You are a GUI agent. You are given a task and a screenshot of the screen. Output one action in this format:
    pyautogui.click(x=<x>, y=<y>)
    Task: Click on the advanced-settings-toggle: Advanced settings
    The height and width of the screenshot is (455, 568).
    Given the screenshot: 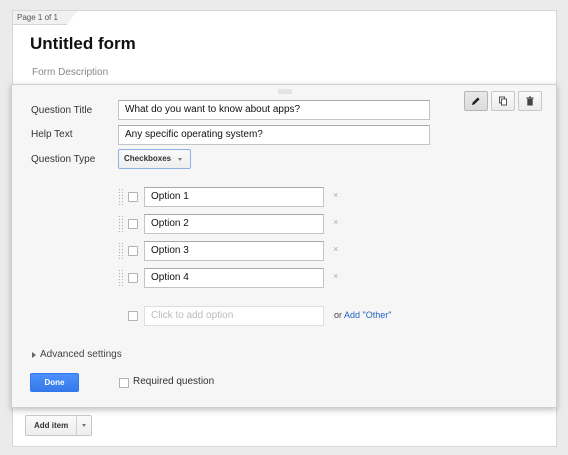 What is the action you would take?
    pyautogui.click(x=77, y=354)
    